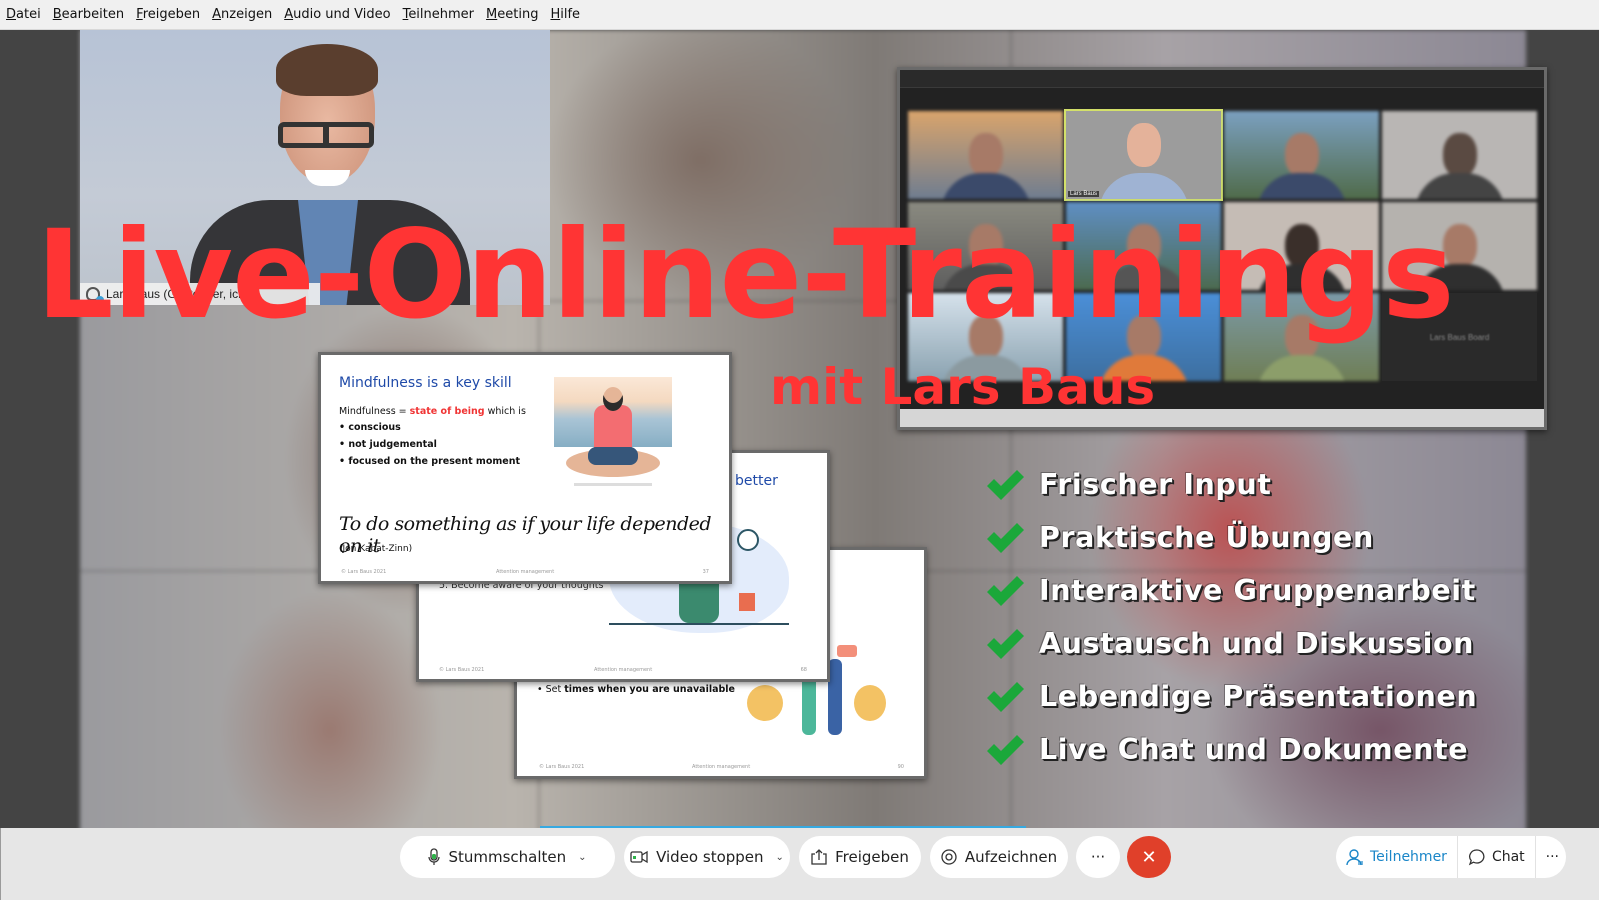 This screenshot has width=1599, height=900. I want to click on overflow-menu-button: ···, so click(1552, 857).